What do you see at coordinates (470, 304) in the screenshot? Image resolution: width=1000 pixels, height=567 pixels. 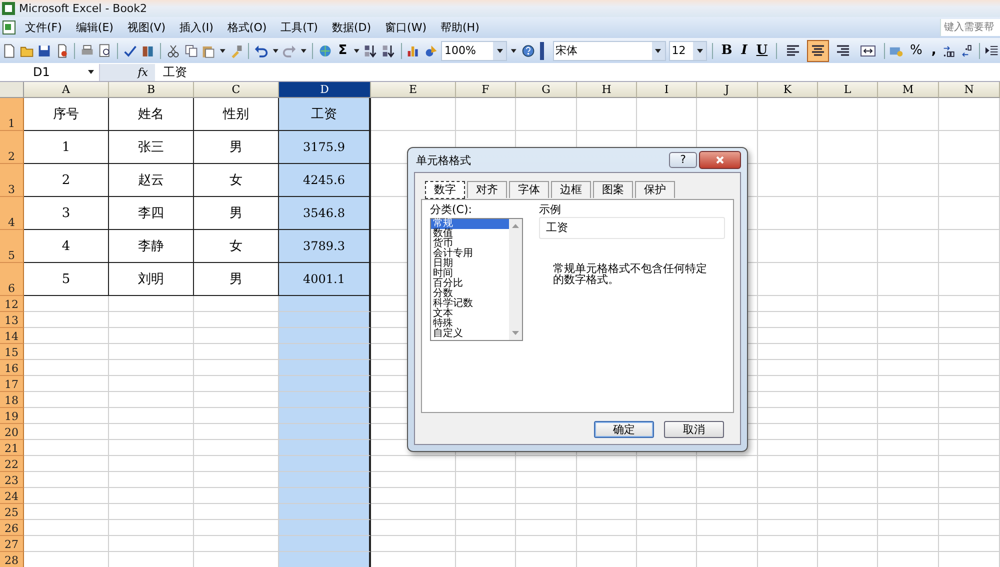 I see `category-item: 科学记数` at bounding box center [470, 304].